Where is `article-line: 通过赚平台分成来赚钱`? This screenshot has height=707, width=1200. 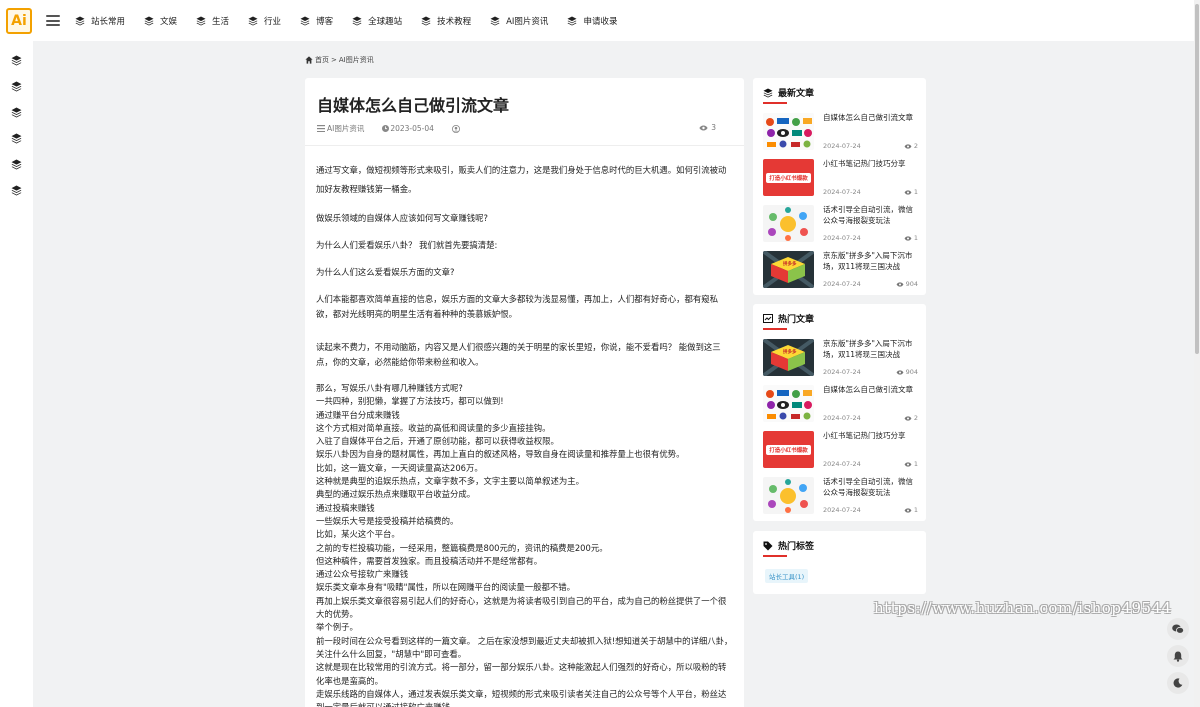 article-line: 通过赚平台分成来赚钱 is located at coordinates (358, 414).